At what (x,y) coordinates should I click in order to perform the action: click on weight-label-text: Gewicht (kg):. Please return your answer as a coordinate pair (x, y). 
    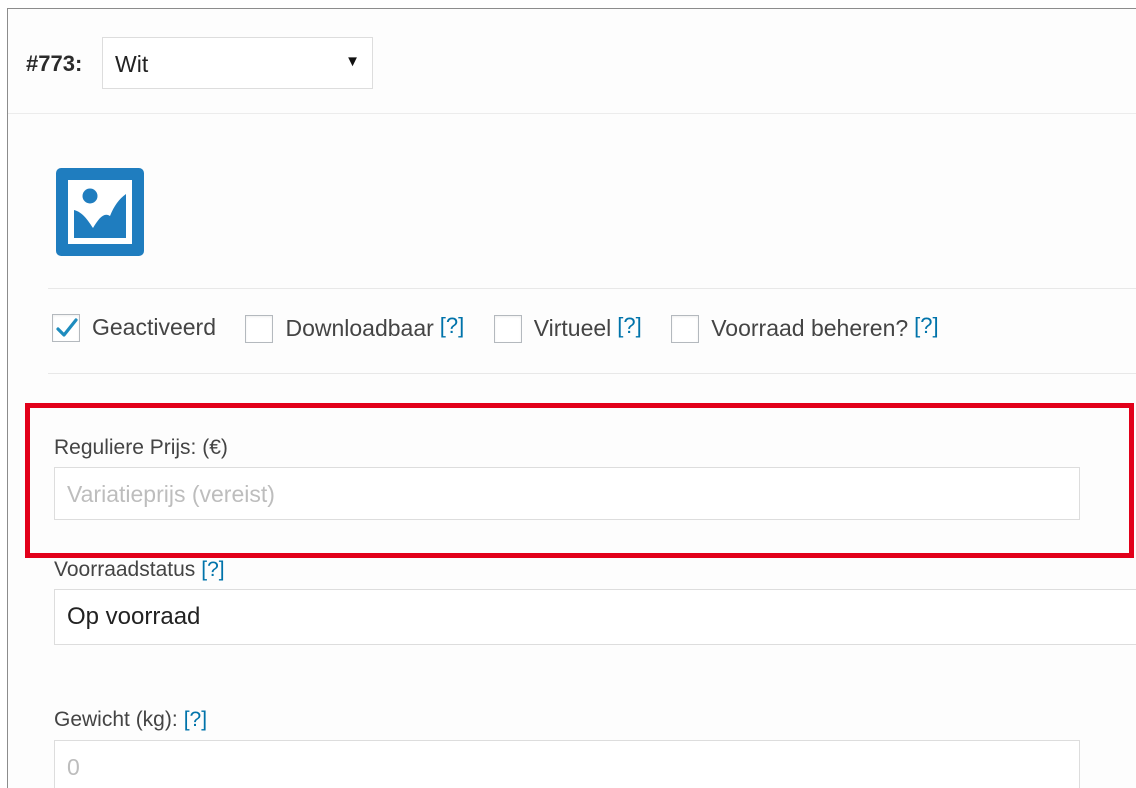
    Looking at the image, I should click on (116, 719).